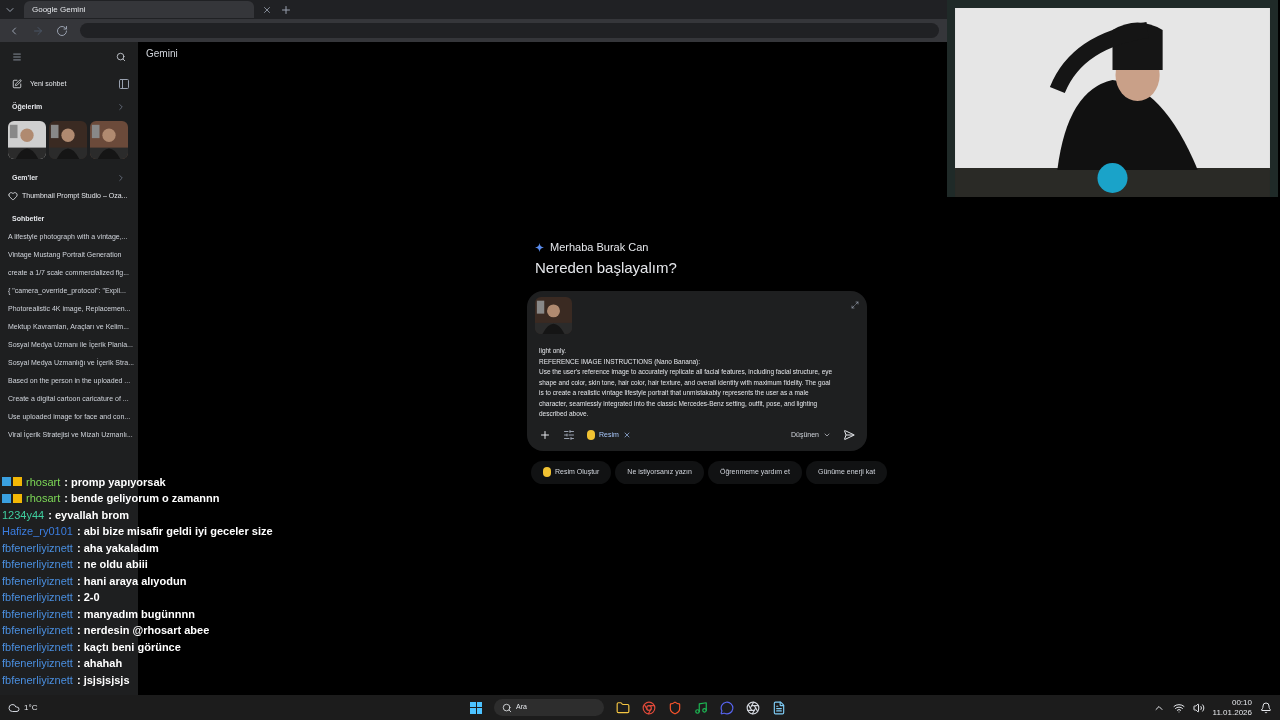 This screenshot has width=1280, height=720. I want to click on chat-message: : manyadım bugünnnn, so click(135, 614).